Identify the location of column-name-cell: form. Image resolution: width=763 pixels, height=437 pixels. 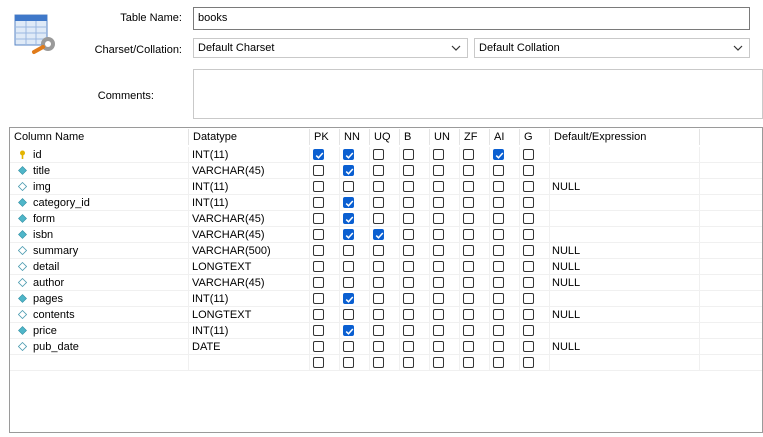
(108, 219).